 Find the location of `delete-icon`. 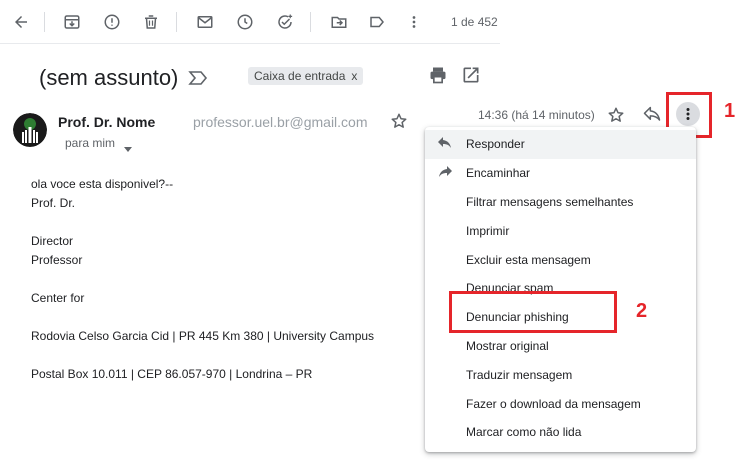

delete-icon is located at coordinates (151, 22).